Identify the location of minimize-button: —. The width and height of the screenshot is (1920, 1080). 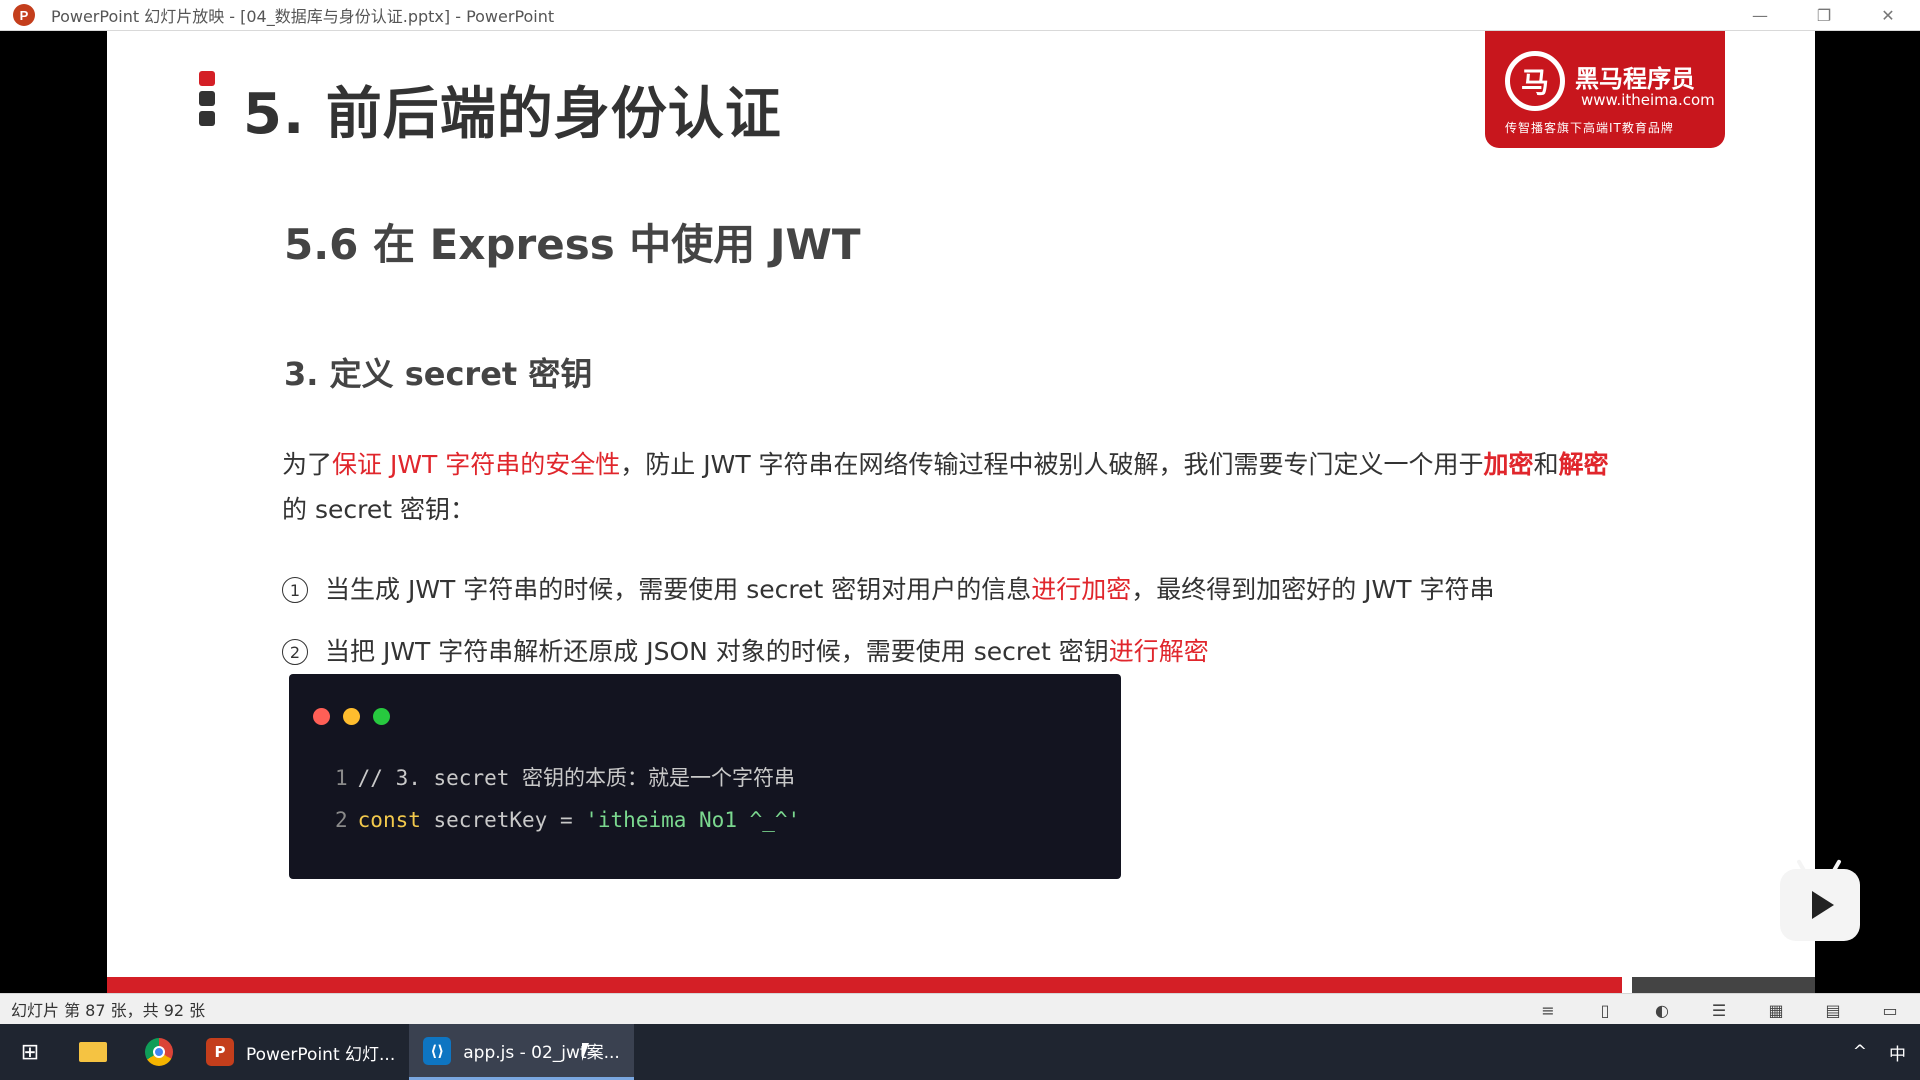
(1760, 15).